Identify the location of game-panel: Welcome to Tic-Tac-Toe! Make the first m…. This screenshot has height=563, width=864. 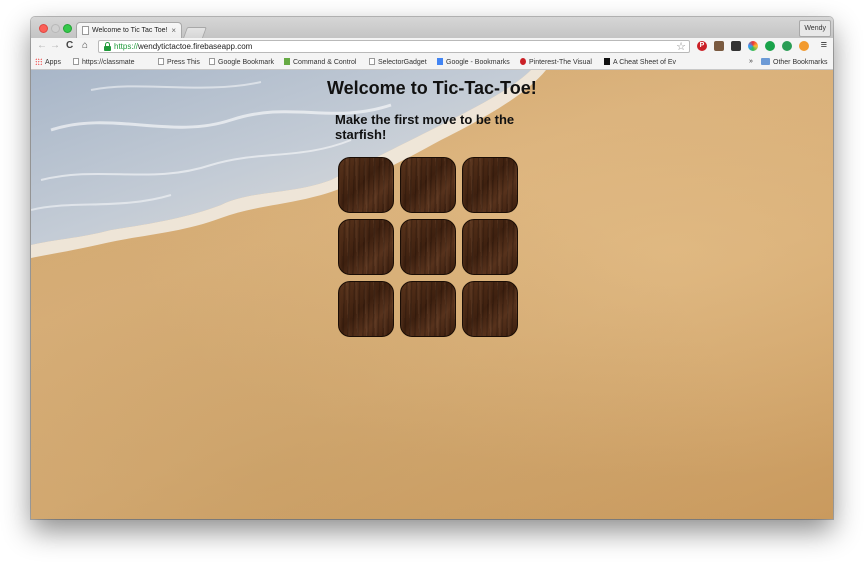
(457, 207).